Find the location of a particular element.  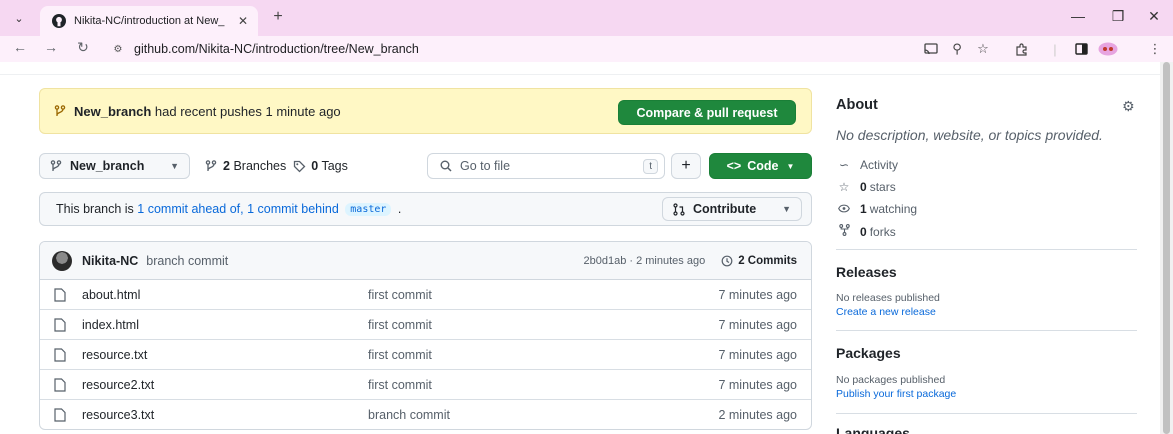

gear-icon: ⚙ is located at coordinates (1128, 106).